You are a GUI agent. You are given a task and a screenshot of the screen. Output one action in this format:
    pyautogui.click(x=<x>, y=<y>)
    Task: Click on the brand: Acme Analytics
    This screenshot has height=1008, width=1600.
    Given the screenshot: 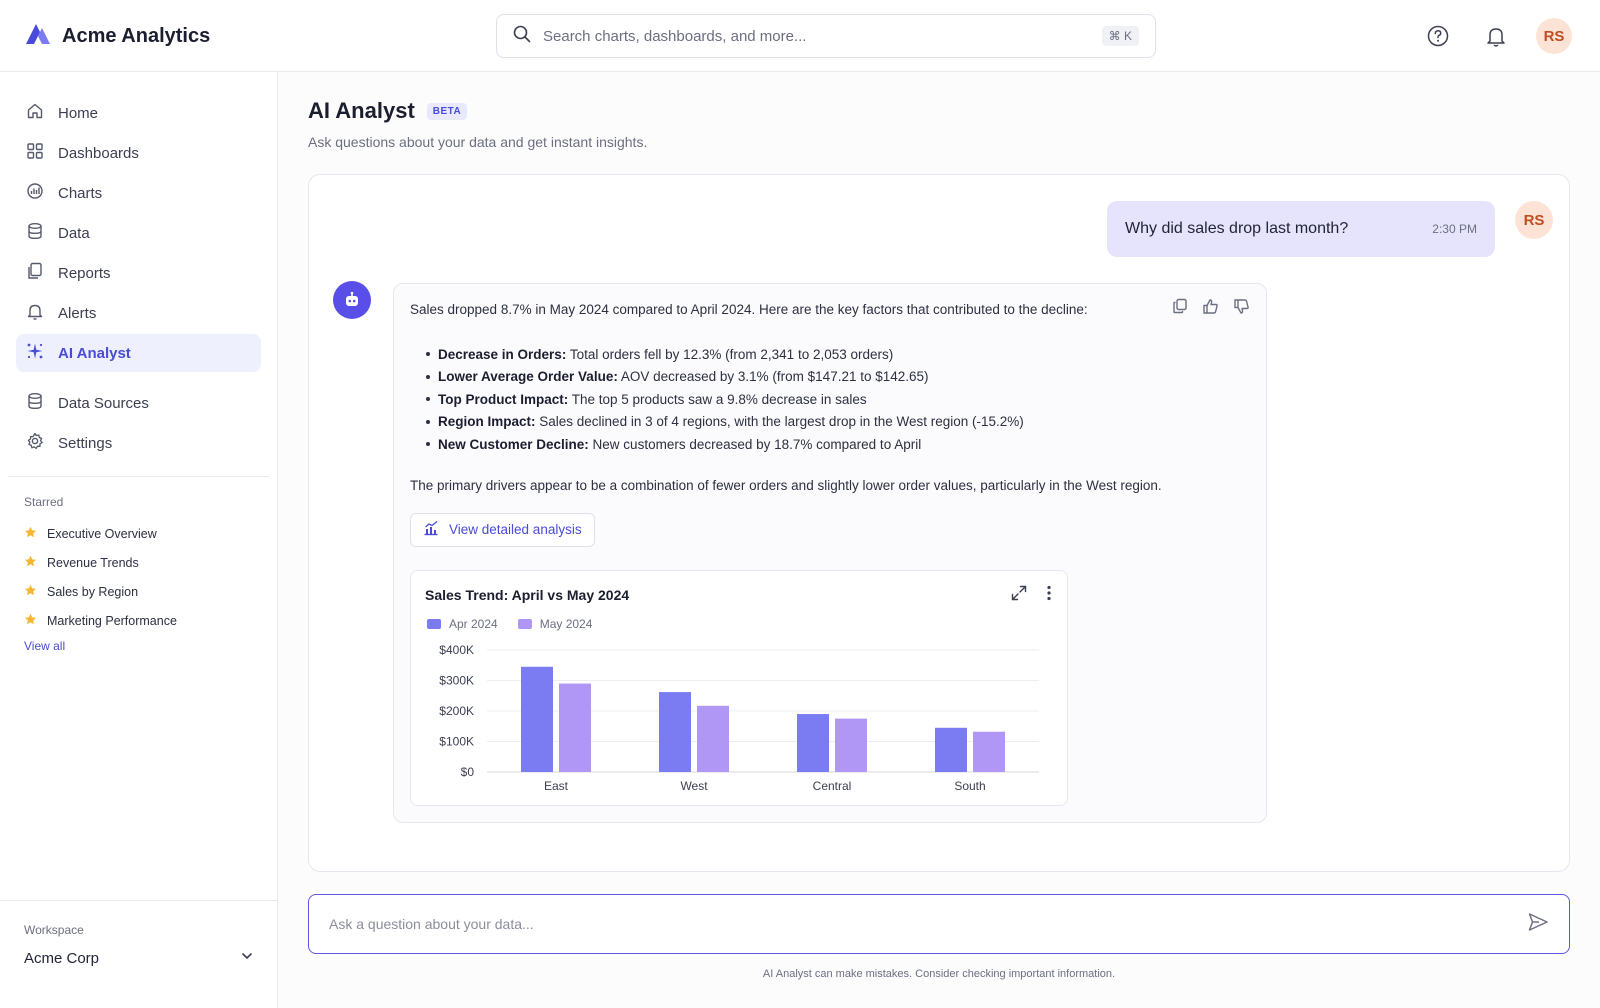 What is the action you would take?
    pyautogui.click(x=117, y=36)
    